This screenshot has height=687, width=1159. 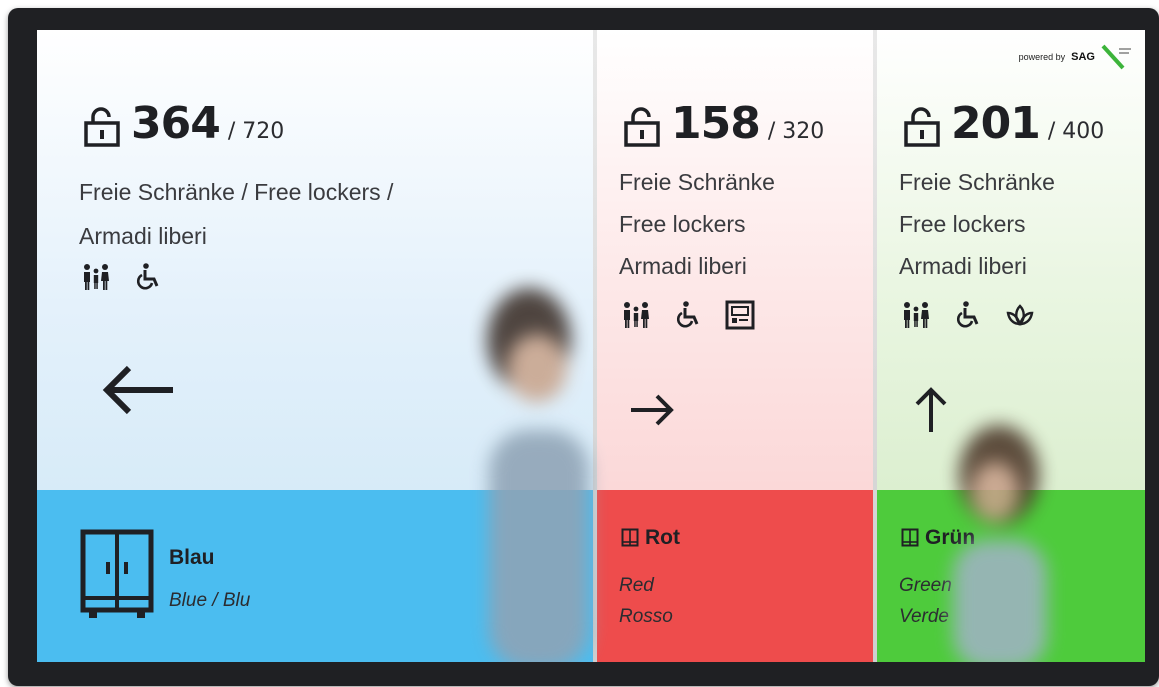 I want to click on free-count: 158, so click(x=716, y=123).